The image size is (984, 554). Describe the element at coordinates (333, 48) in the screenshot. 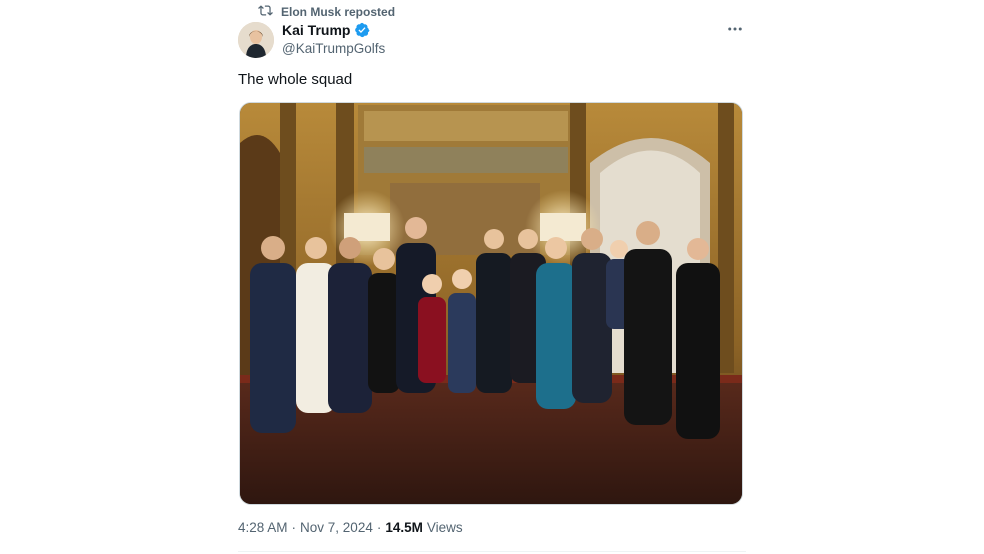

I see `author-handle: @KaiTrumpGolfs` at that location.